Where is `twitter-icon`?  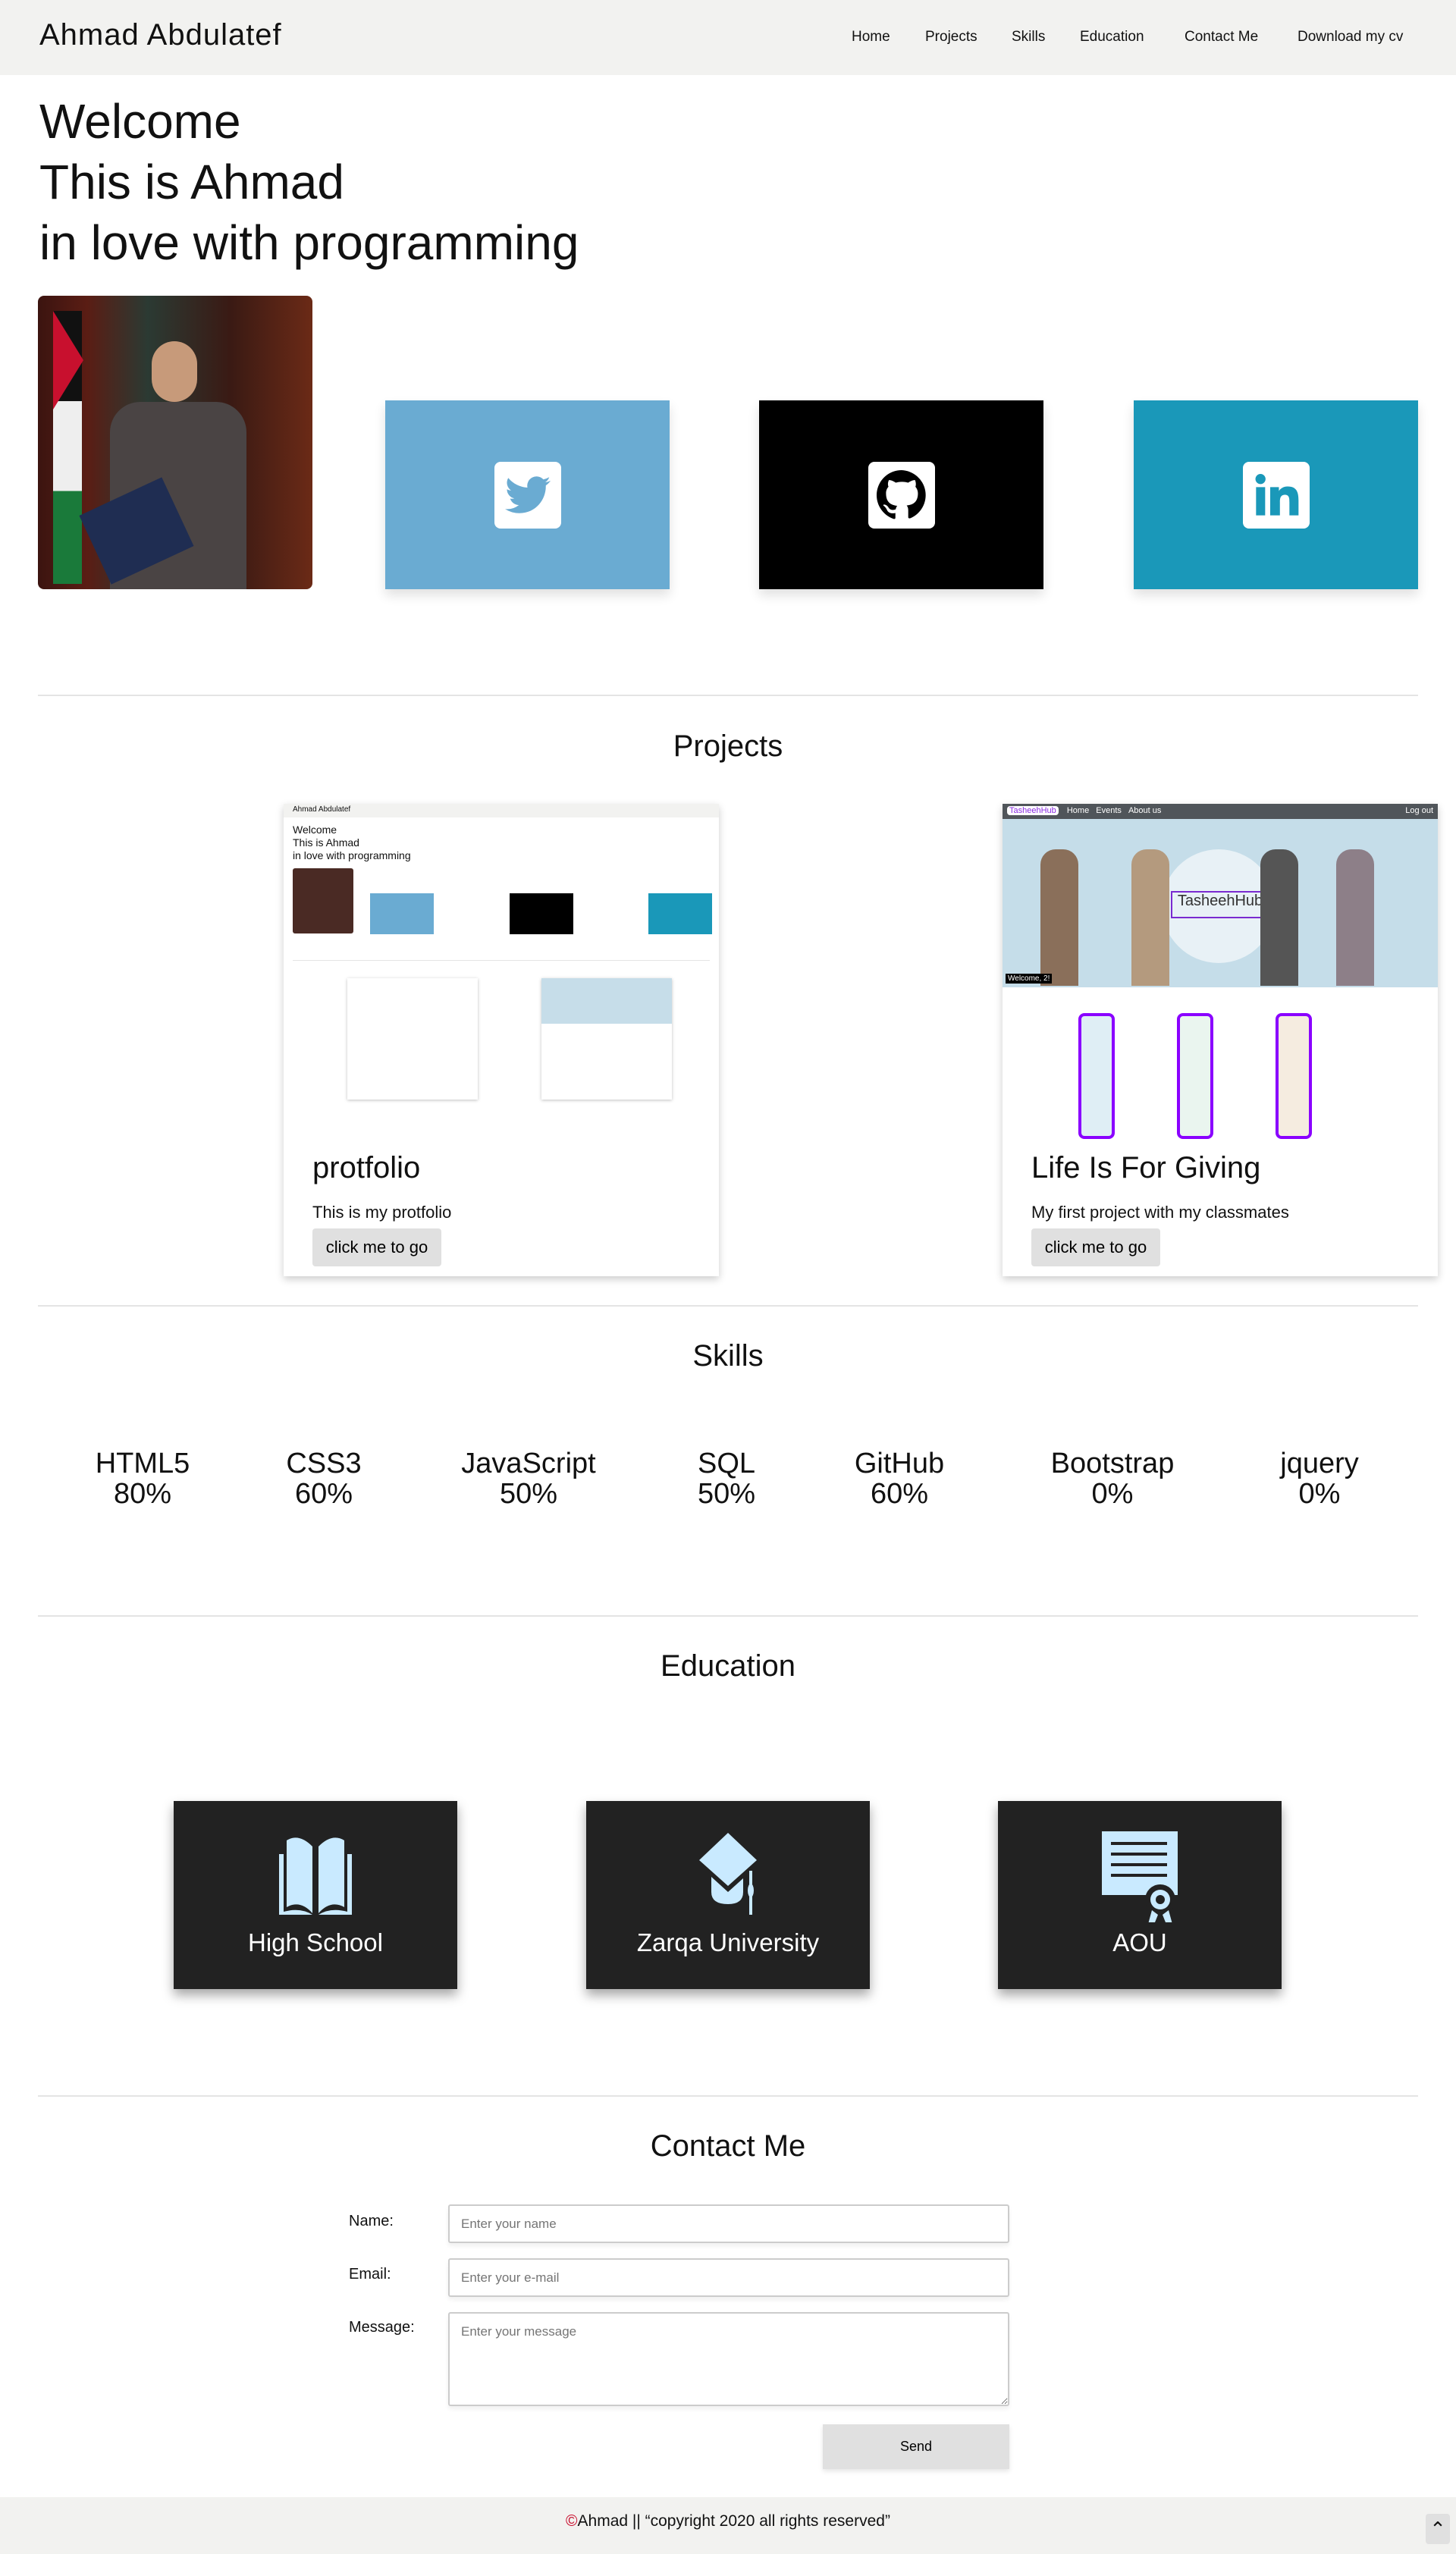
twitter-icon is located at coordinates (527, 495).